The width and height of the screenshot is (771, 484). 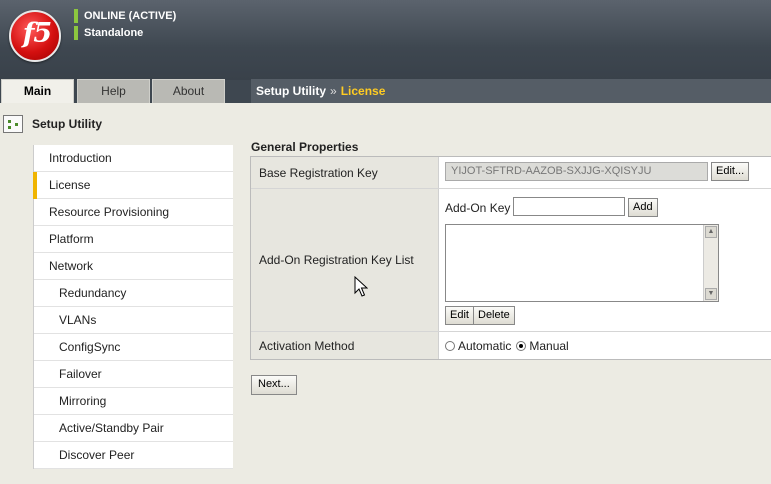 I want to click on mouse-cursor-icon, so click(x=361, y=286).